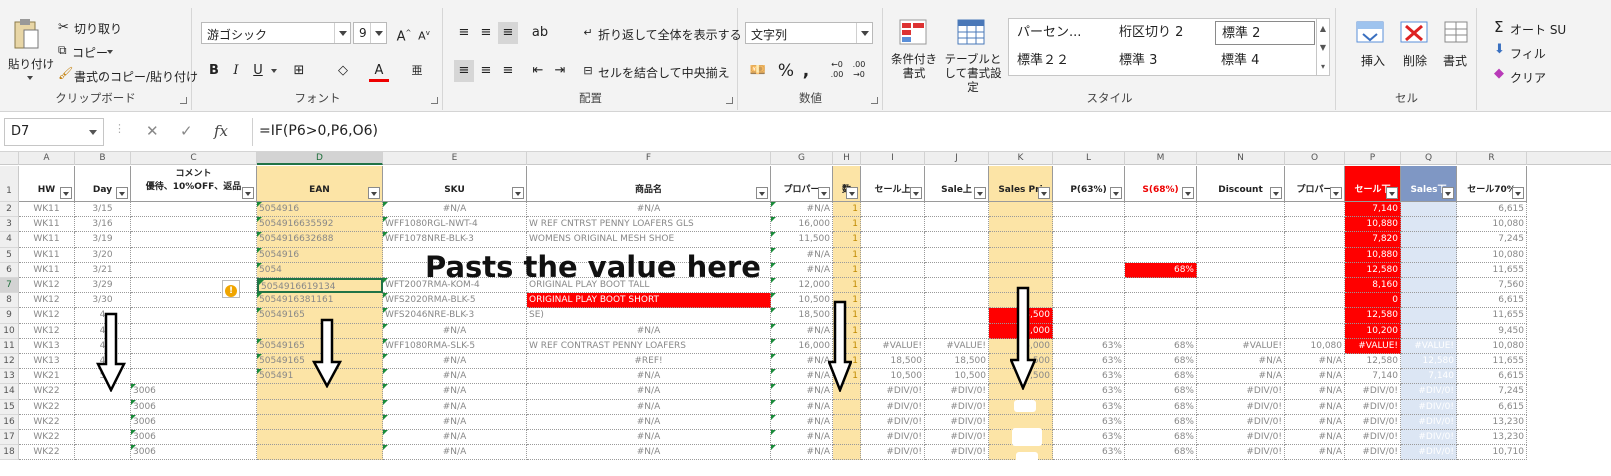  I want to click on column-header-e: E, so click(455, 158).